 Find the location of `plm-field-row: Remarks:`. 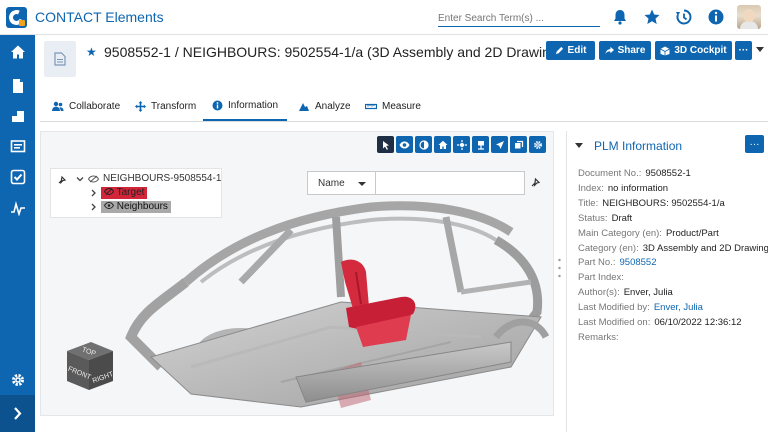

plm-field-row: Remarks: is located at coordinates (600, 337).